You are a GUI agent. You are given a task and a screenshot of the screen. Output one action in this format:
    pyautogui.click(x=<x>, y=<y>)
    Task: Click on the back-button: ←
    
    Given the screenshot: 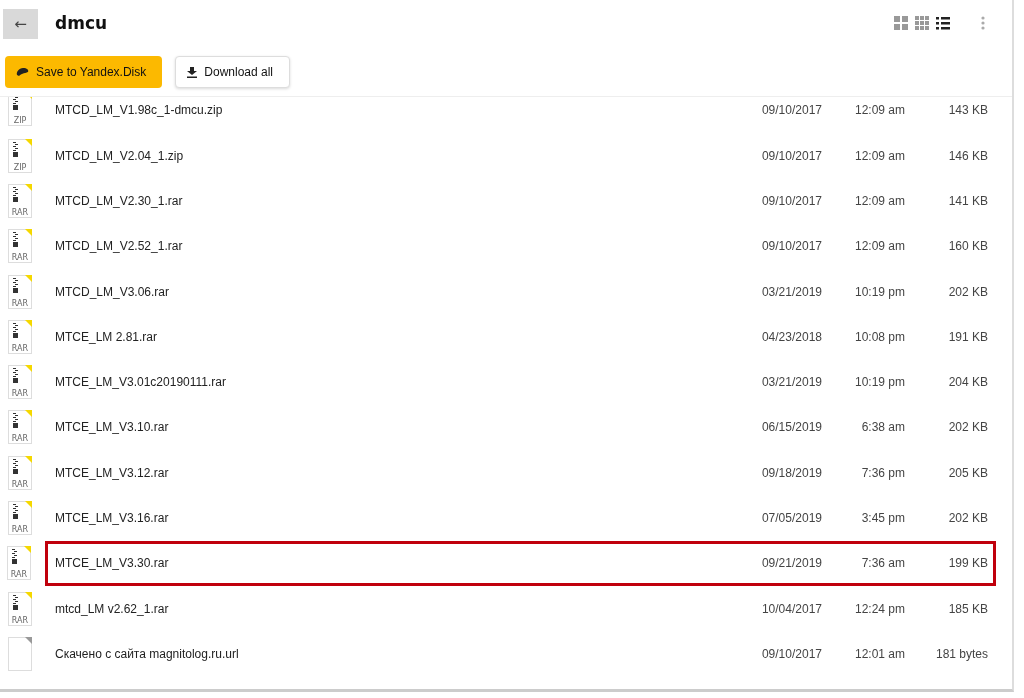 What is the action you would take?
    pyautogui.click(x=20, y=23)
    